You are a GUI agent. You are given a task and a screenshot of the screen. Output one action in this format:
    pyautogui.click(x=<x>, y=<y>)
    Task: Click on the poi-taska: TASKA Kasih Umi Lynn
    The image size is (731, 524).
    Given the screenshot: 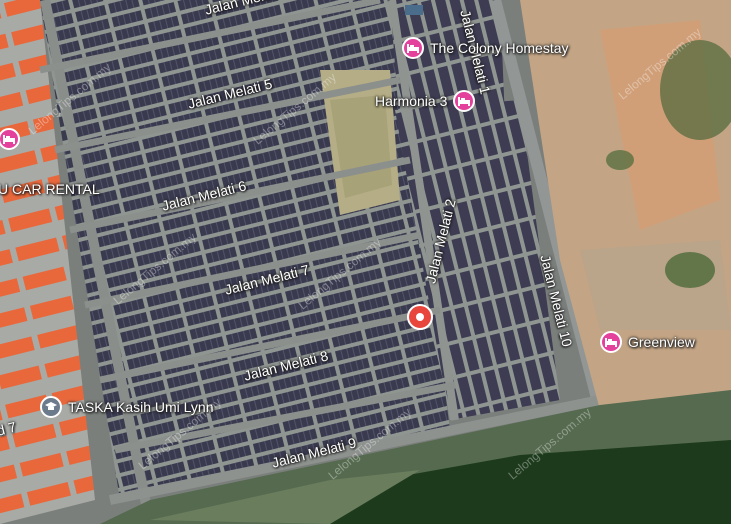 What is the action you would take?
    pyautogui.click(x=127, y=407)
    